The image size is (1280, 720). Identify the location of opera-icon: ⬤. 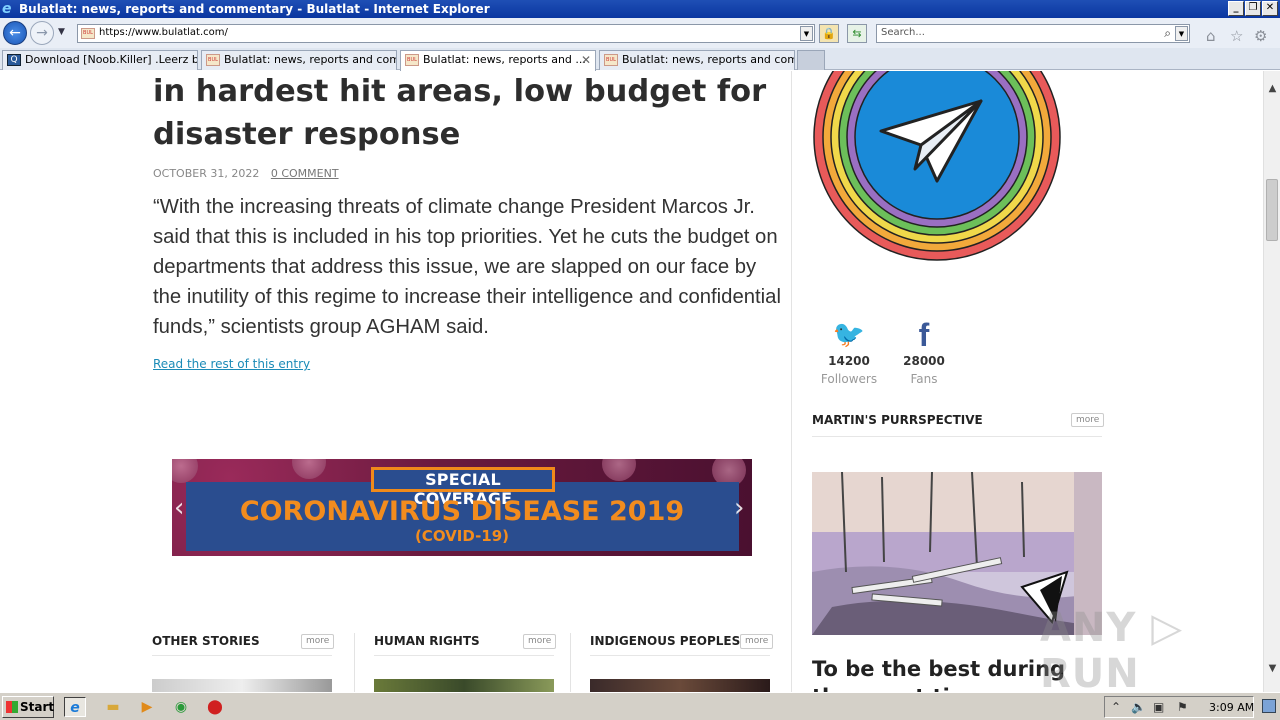
(215, 707).